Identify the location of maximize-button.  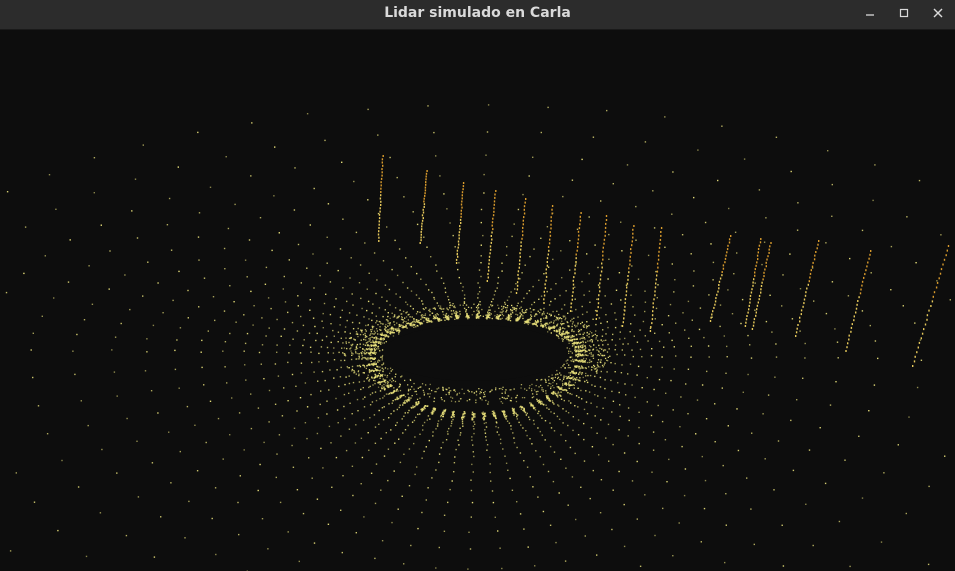
(904, 13).